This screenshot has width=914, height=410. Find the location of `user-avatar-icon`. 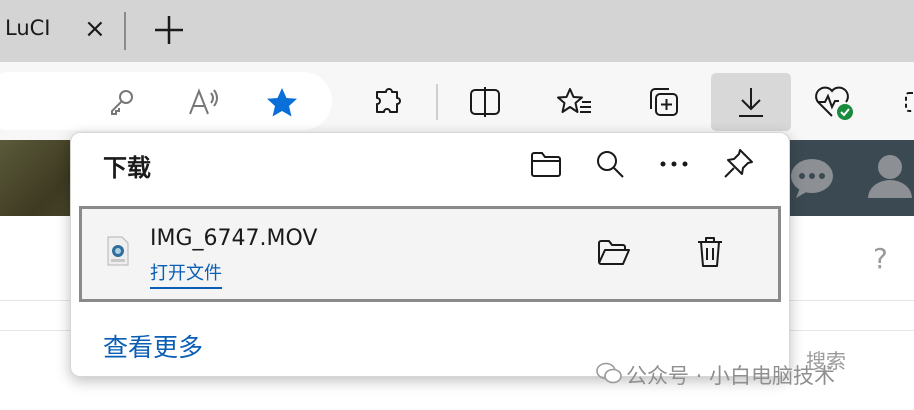

user-avatar-icon is located at coordinates (890, 179).